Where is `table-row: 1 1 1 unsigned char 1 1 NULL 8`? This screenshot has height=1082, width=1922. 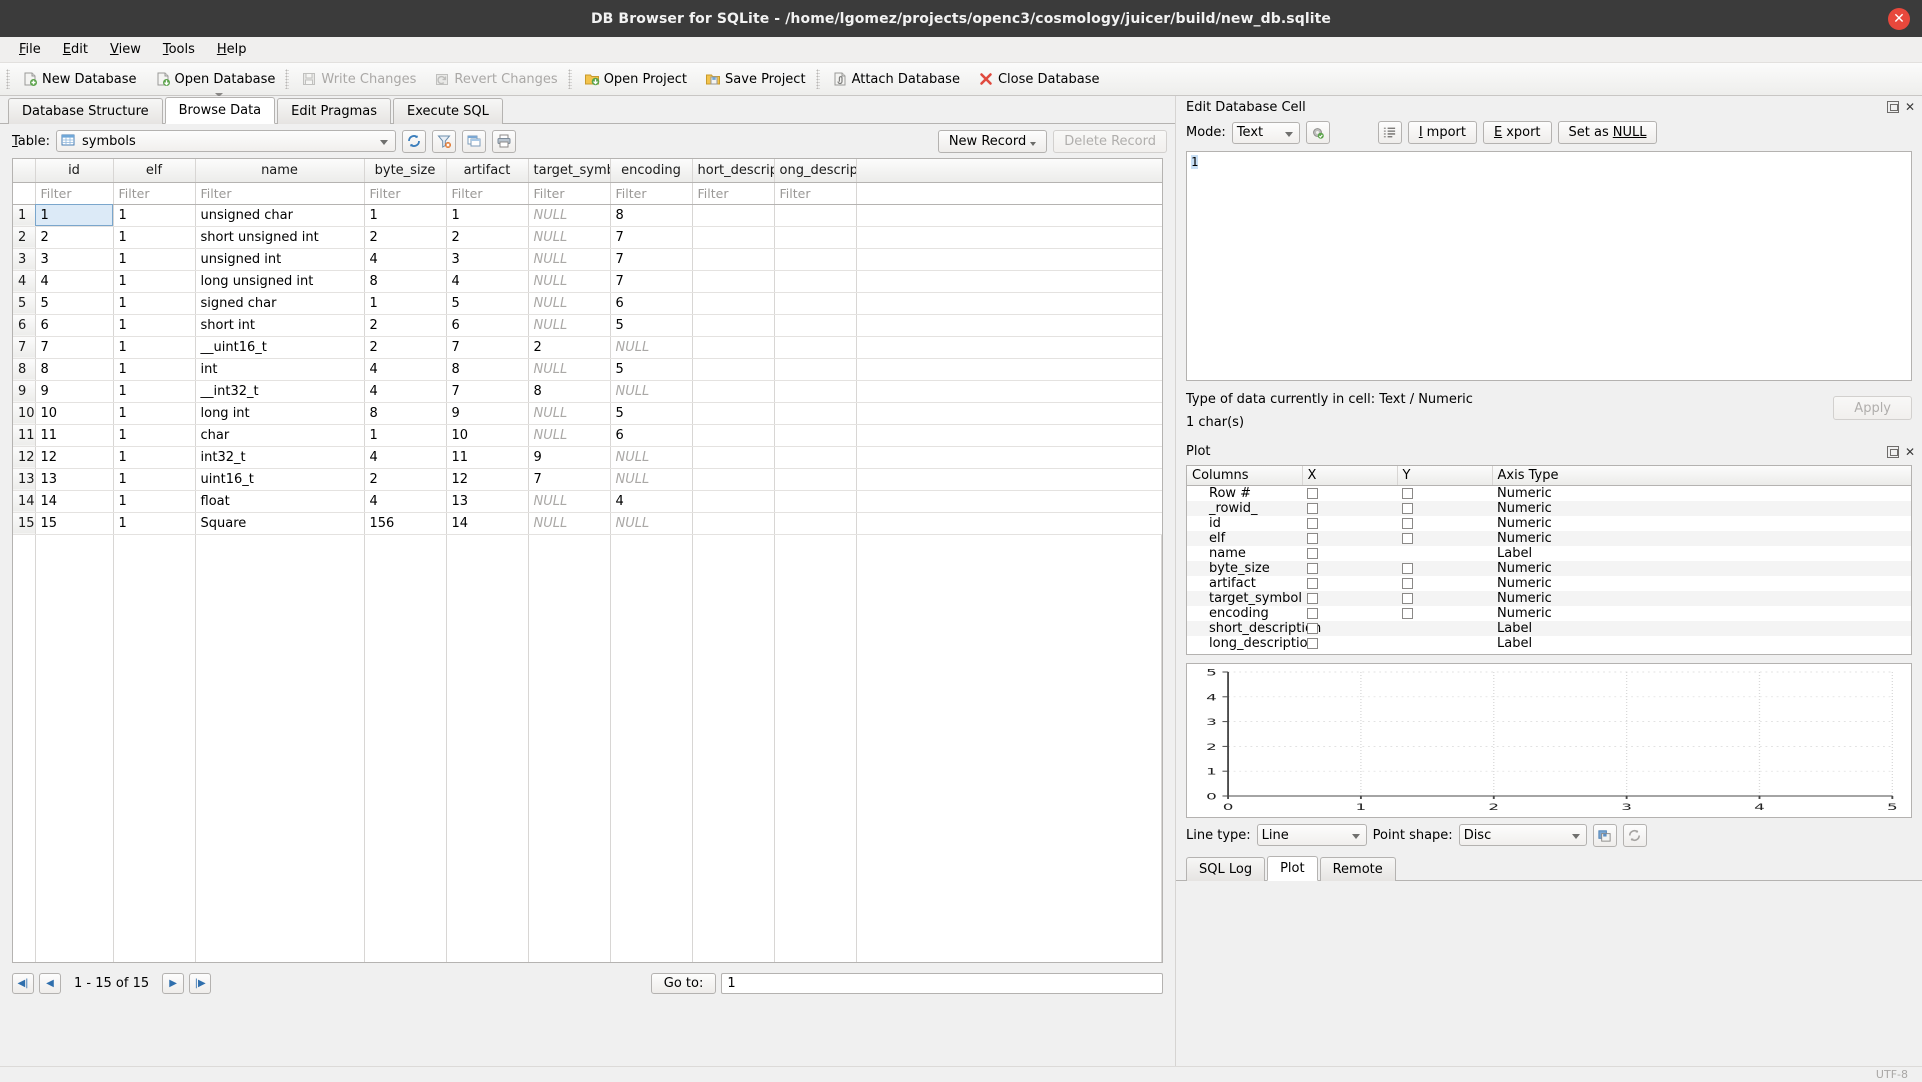 table-row: 1 1 1 unsigned char 1 1 NULL 8 is located at coordinates (587, 215).